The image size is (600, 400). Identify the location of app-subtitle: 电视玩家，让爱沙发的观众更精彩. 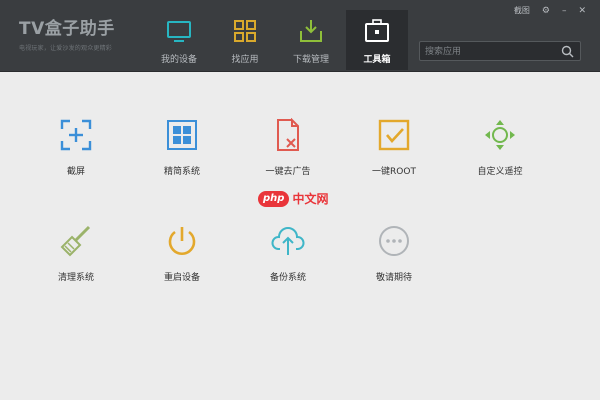
(66, 48).